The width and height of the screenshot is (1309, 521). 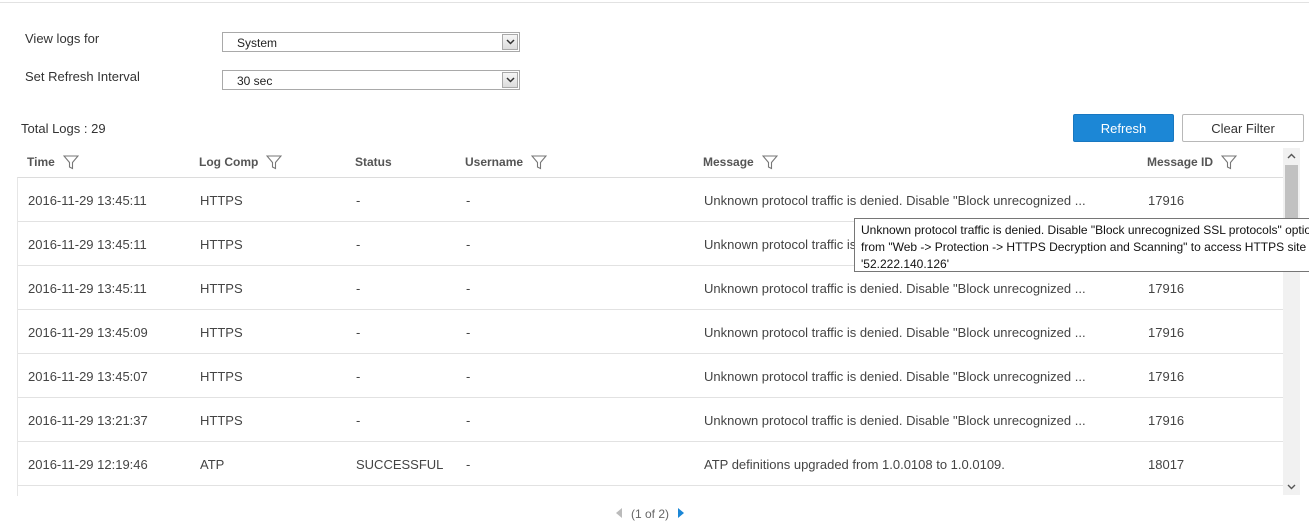 I want to click on view-logs-value: System, so click(x=257, y=43).